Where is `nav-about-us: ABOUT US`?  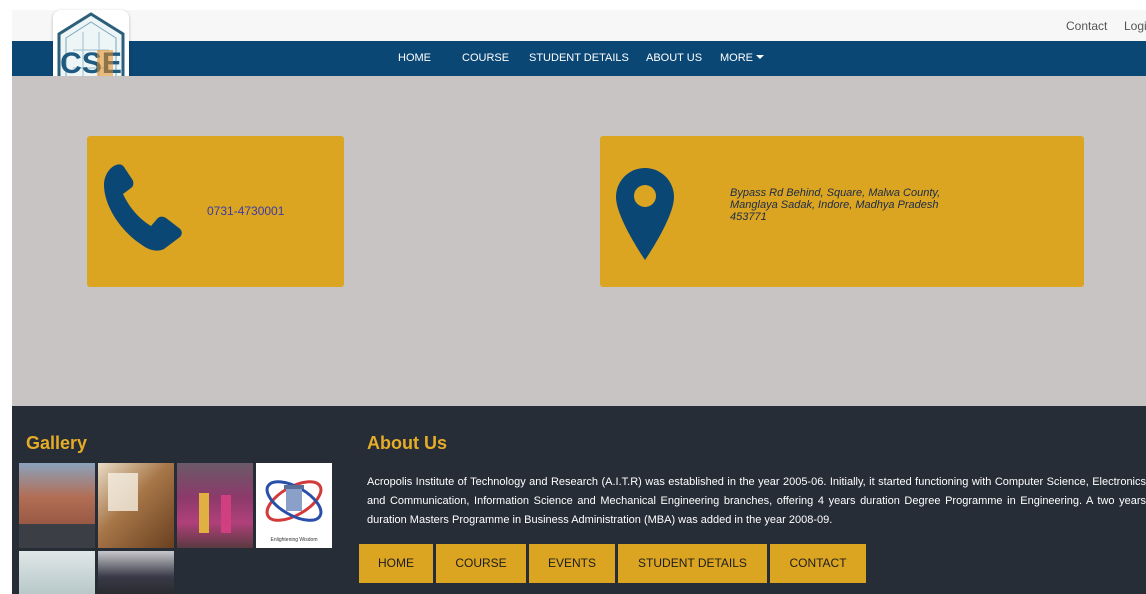
nav-about-us: ABOUT US is located at coordinates (674, 58).